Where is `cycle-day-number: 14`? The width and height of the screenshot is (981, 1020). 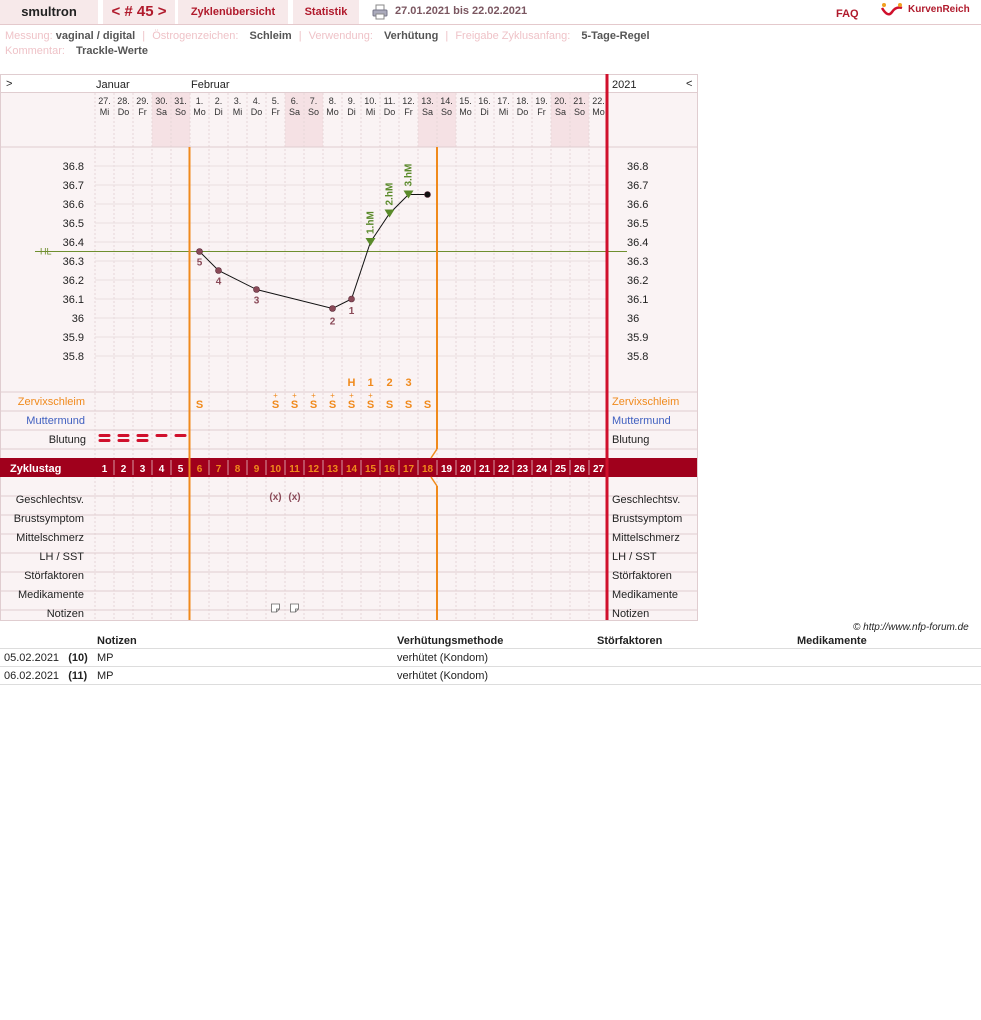
cycle-day-number: 14 is located at coordinates (352, 469).